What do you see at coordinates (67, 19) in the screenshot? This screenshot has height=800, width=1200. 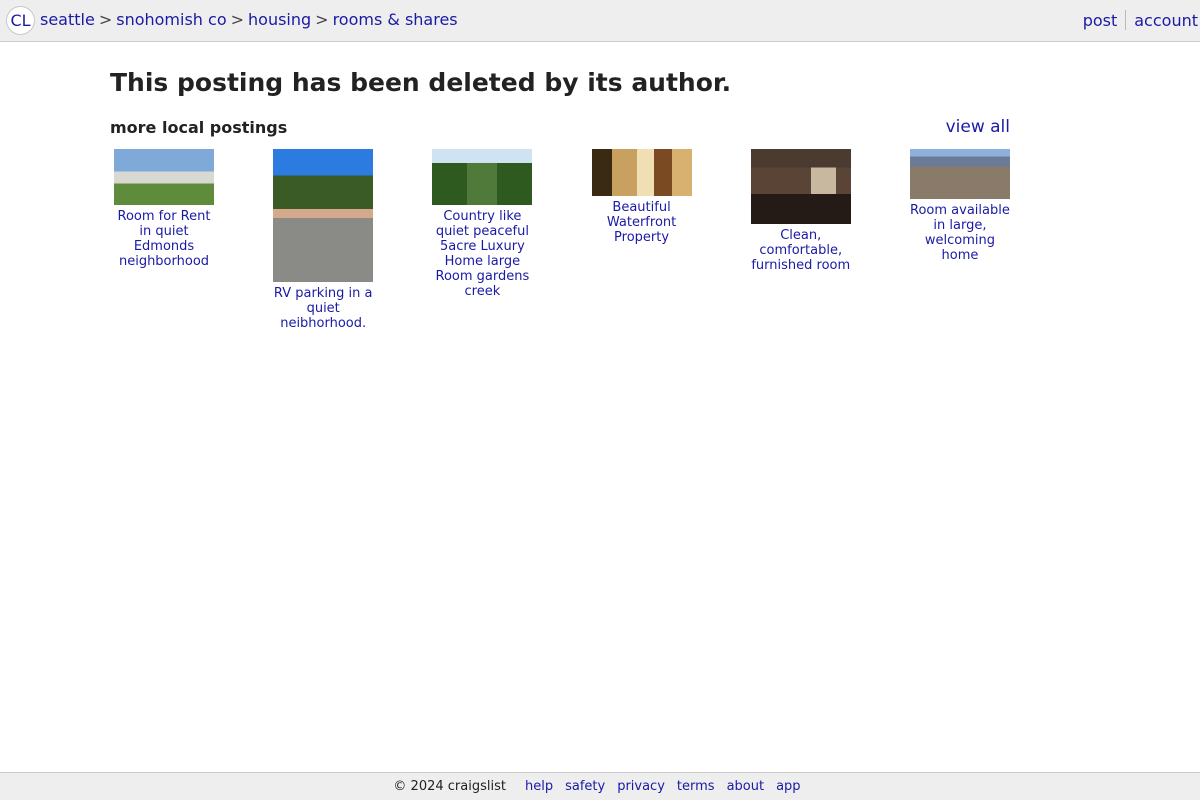 I see `breadcrumb-seattle: seattle` at bounding box center [67, 19].